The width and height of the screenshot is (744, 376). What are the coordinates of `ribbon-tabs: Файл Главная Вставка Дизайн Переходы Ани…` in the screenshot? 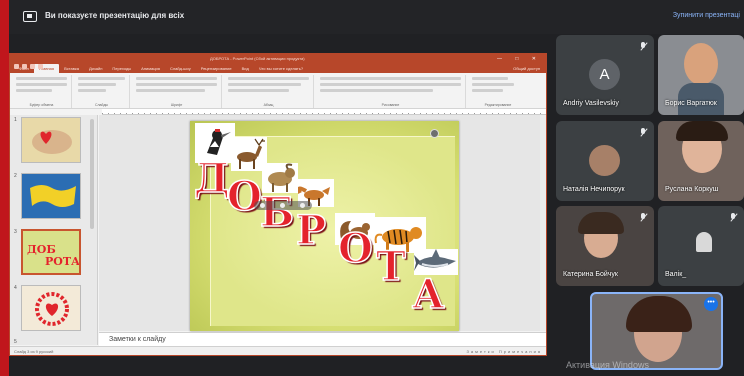 It's located at (278, 68).